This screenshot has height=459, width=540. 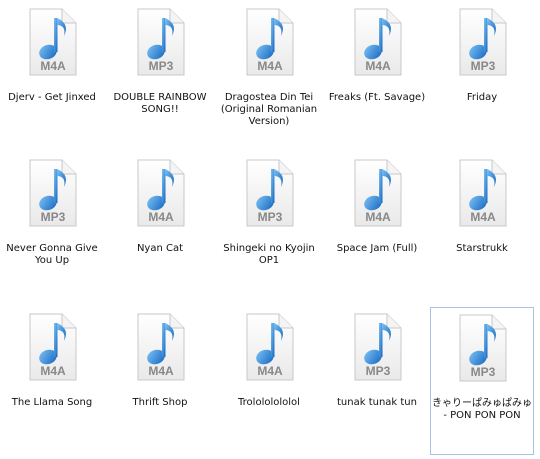 I want to click on file-item: M4A Thrift Shop, so click(x=160, y=381).